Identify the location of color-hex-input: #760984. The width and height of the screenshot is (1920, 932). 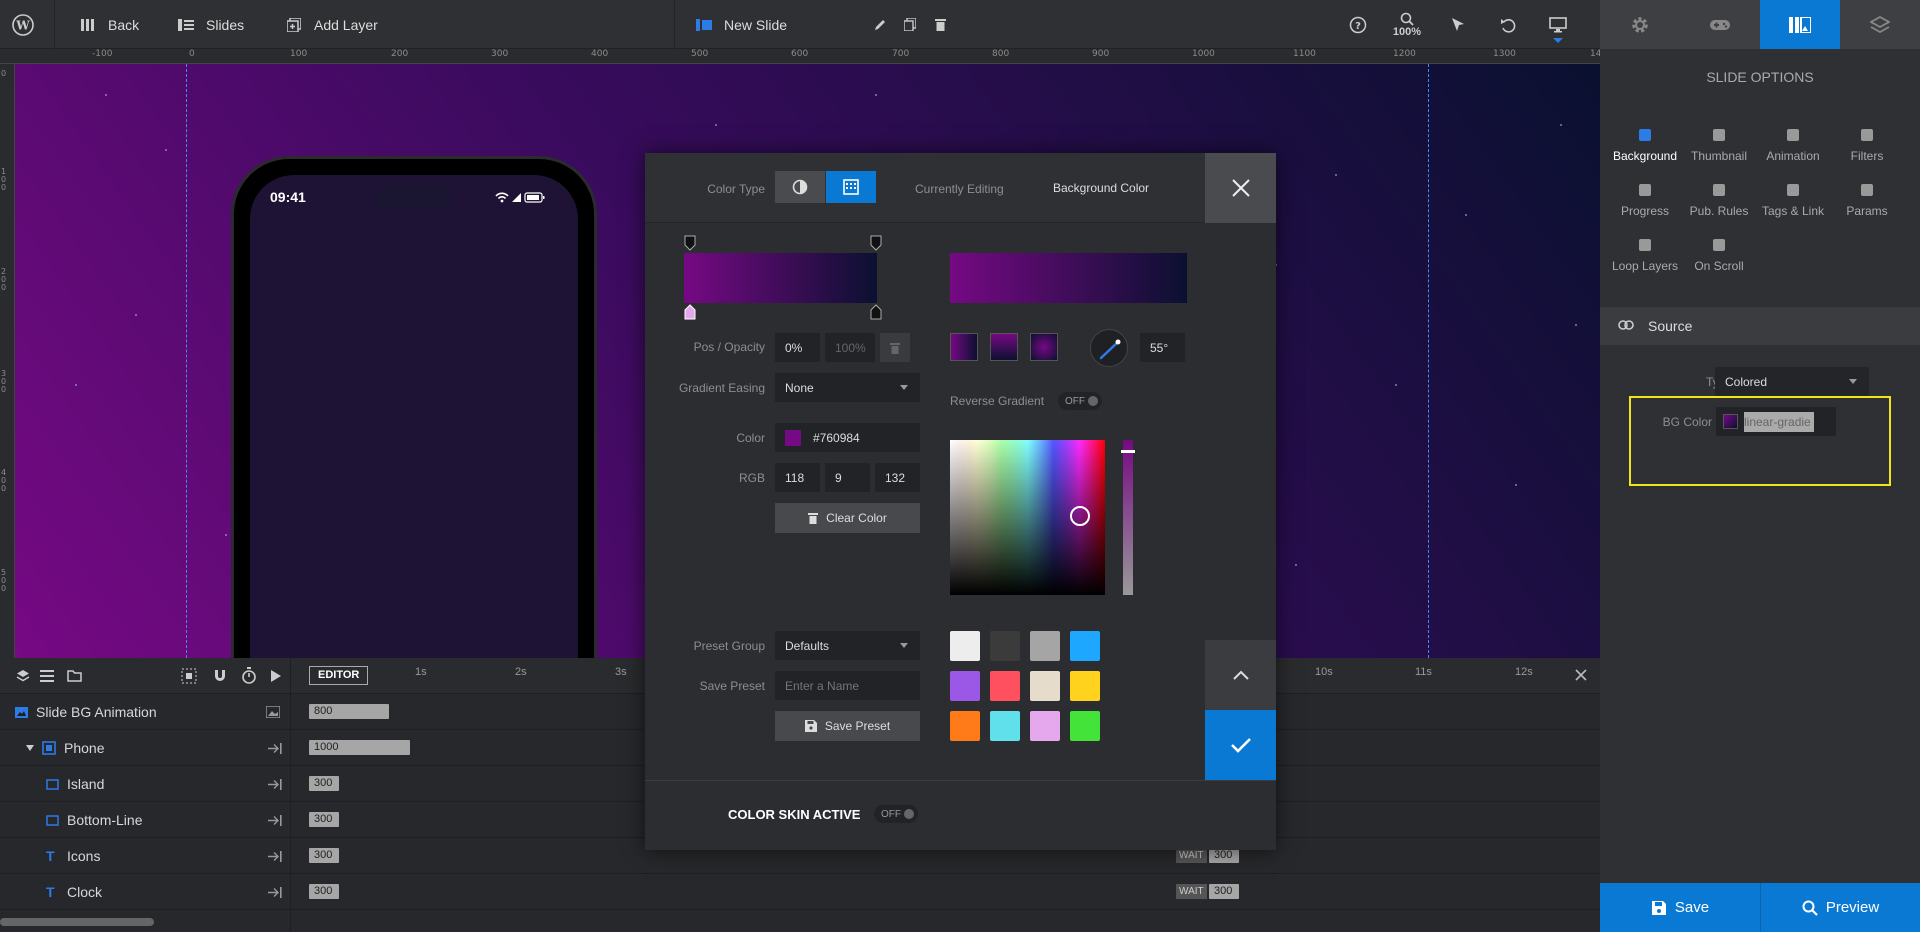
(847, 437).